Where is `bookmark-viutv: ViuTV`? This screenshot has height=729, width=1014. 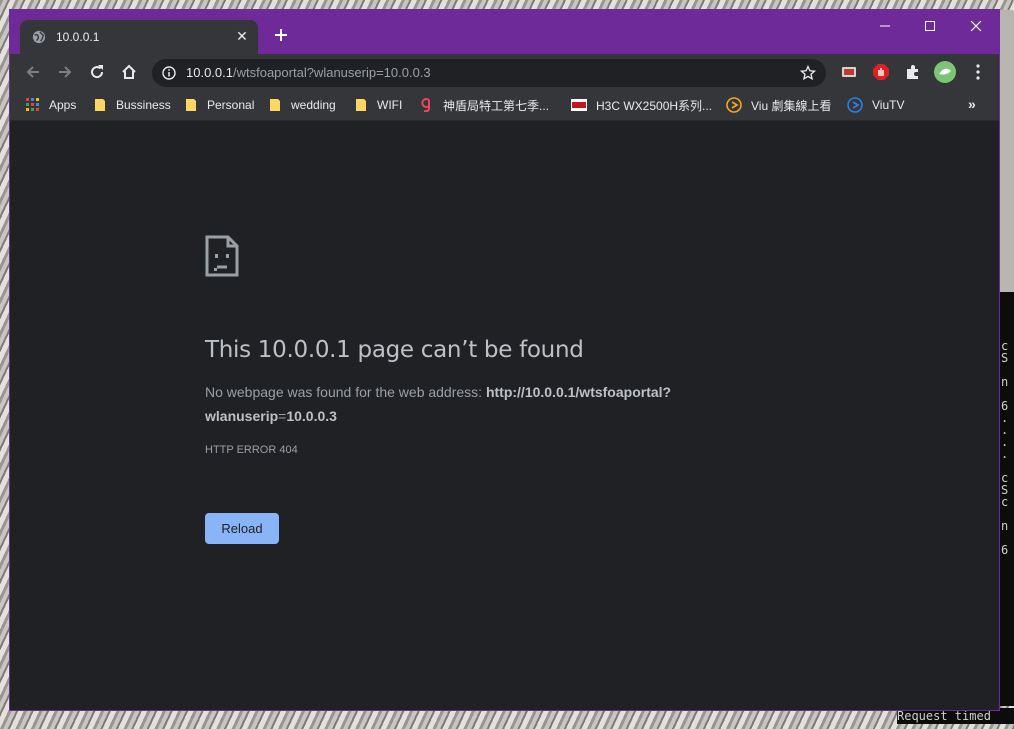 bookmark-viutv: ViuTV is located at coordinates (875, 105).